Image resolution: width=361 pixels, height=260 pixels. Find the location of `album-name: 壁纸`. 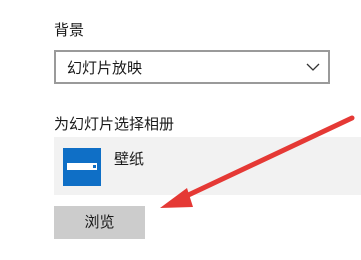

album-name: 壁纸 is located at coordinates (129, 159).